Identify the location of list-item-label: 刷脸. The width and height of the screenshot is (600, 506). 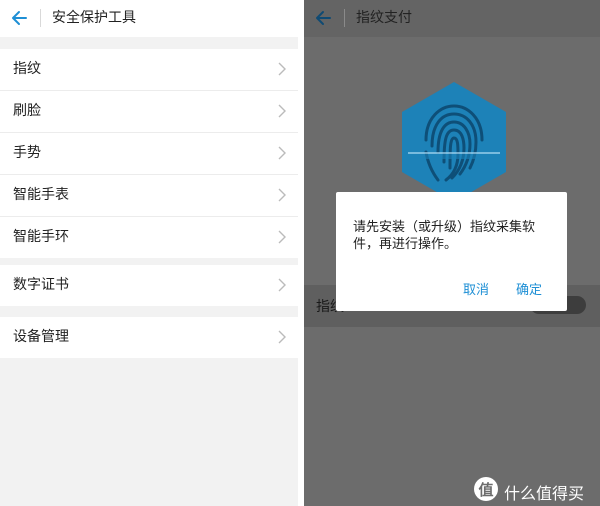
(27, 111).